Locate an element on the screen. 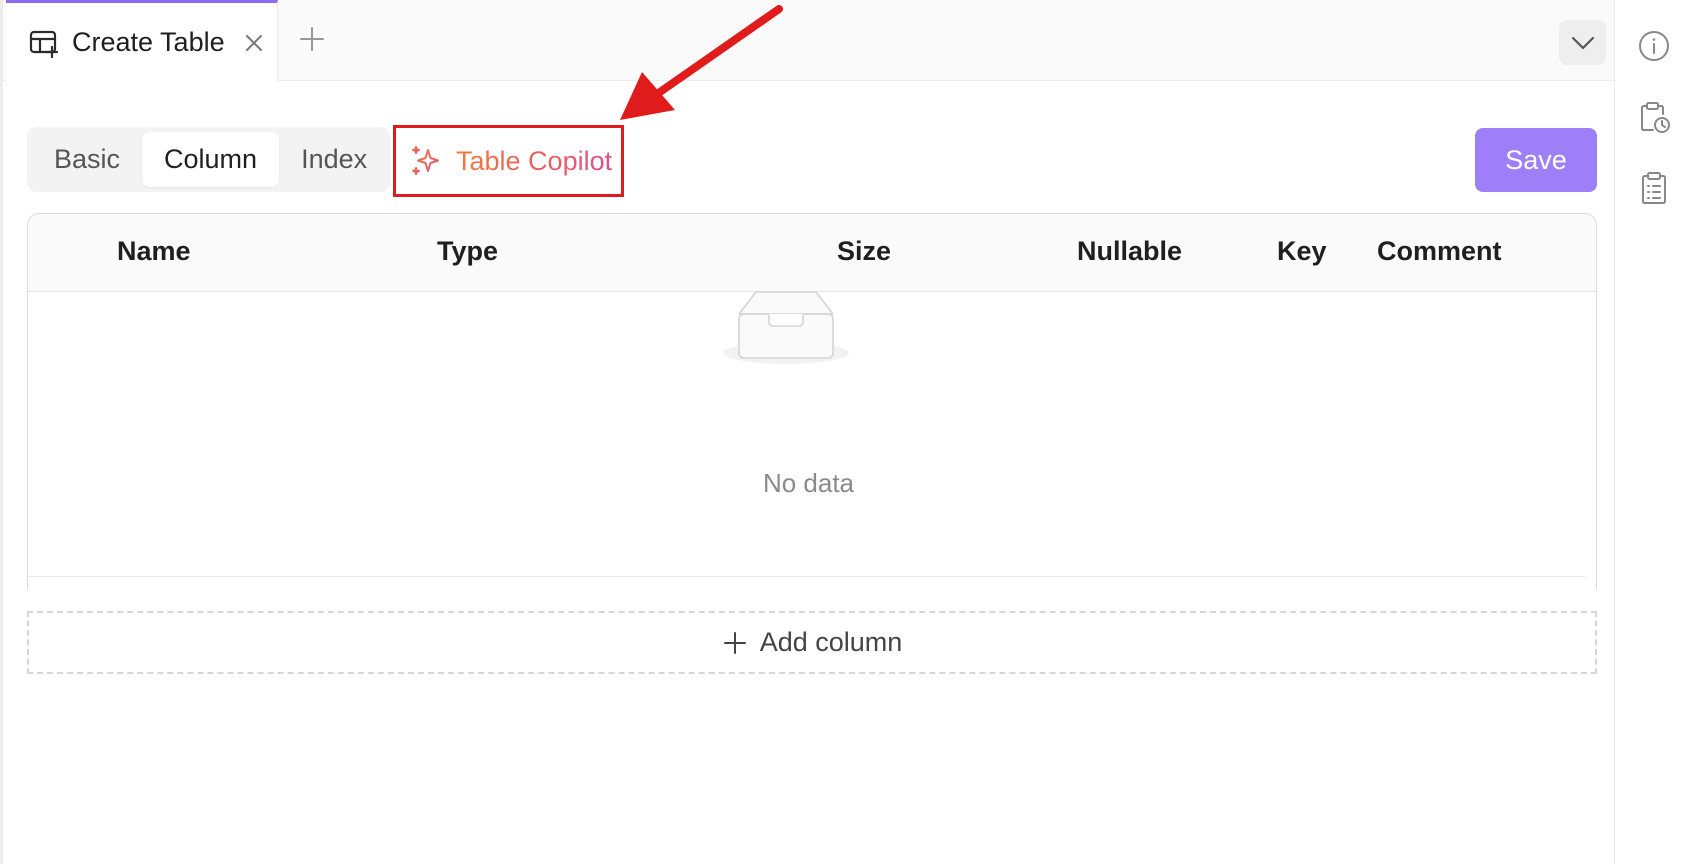  column-header-size: Size is located at coordinates (864, 251).